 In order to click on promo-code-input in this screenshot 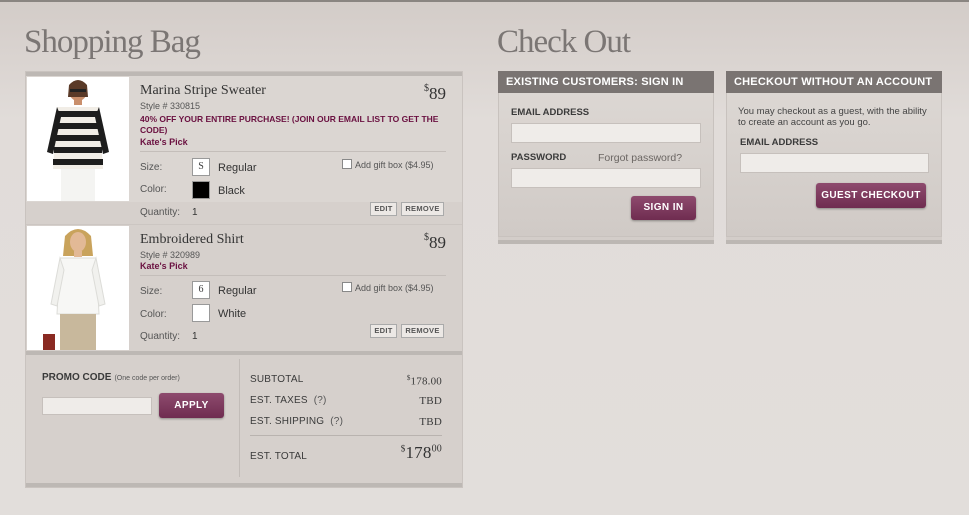, I will do `click(97, 406)`.